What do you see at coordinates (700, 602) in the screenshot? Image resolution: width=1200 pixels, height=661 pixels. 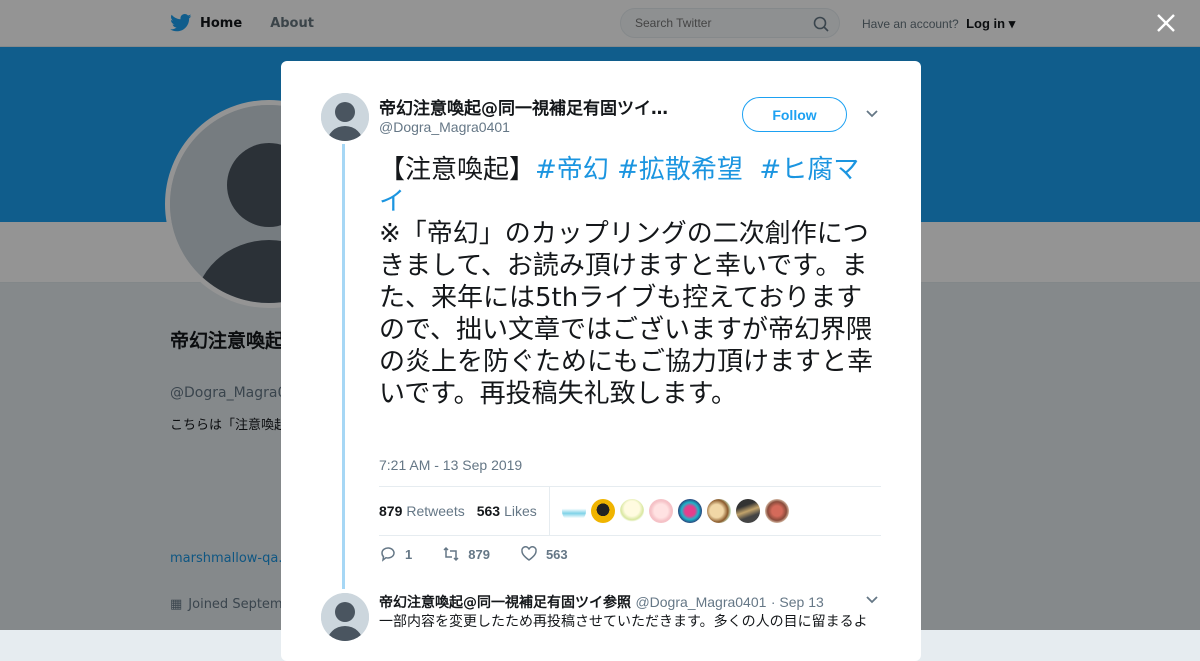 I see `reply-author-handle: @Dogra_Magra0401` at bounding box center [700, 602].